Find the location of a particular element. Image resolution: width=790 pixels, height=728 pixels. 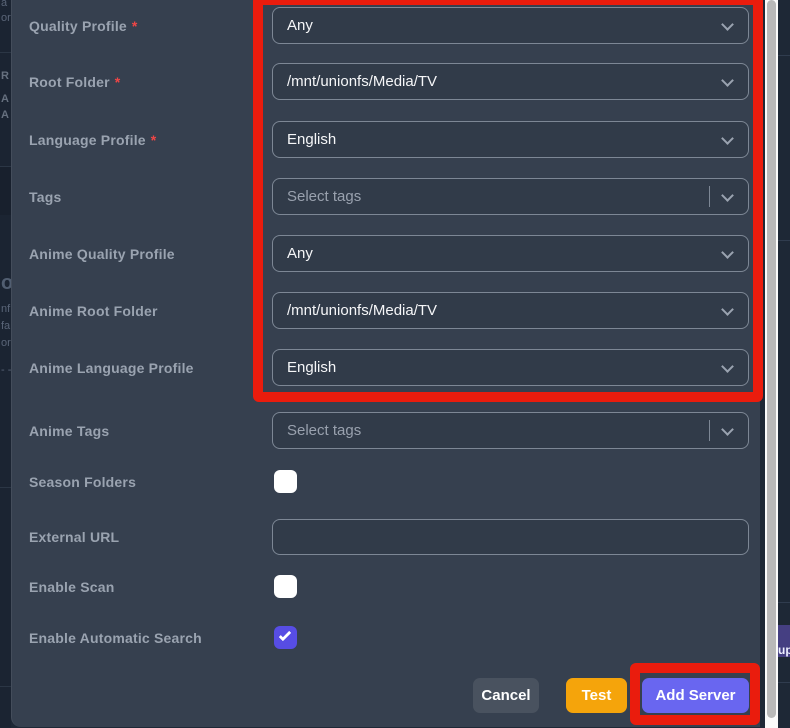

anime-quality-profile-select: Any is located at coordinates (510, 253).